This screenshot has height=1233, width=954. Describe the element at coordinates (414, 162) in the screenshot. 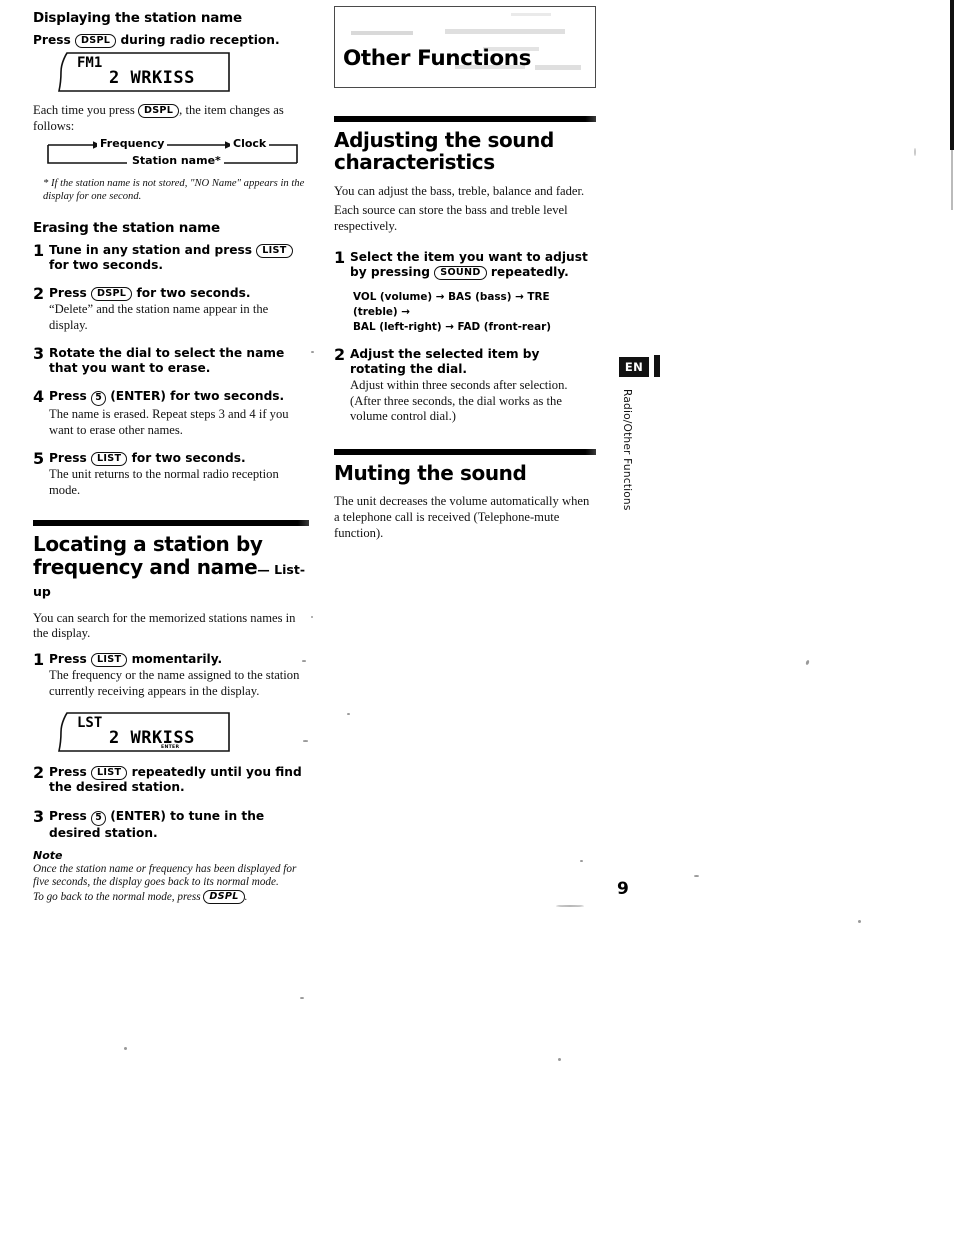

I see `heading-line-2: characteristics` at that location.